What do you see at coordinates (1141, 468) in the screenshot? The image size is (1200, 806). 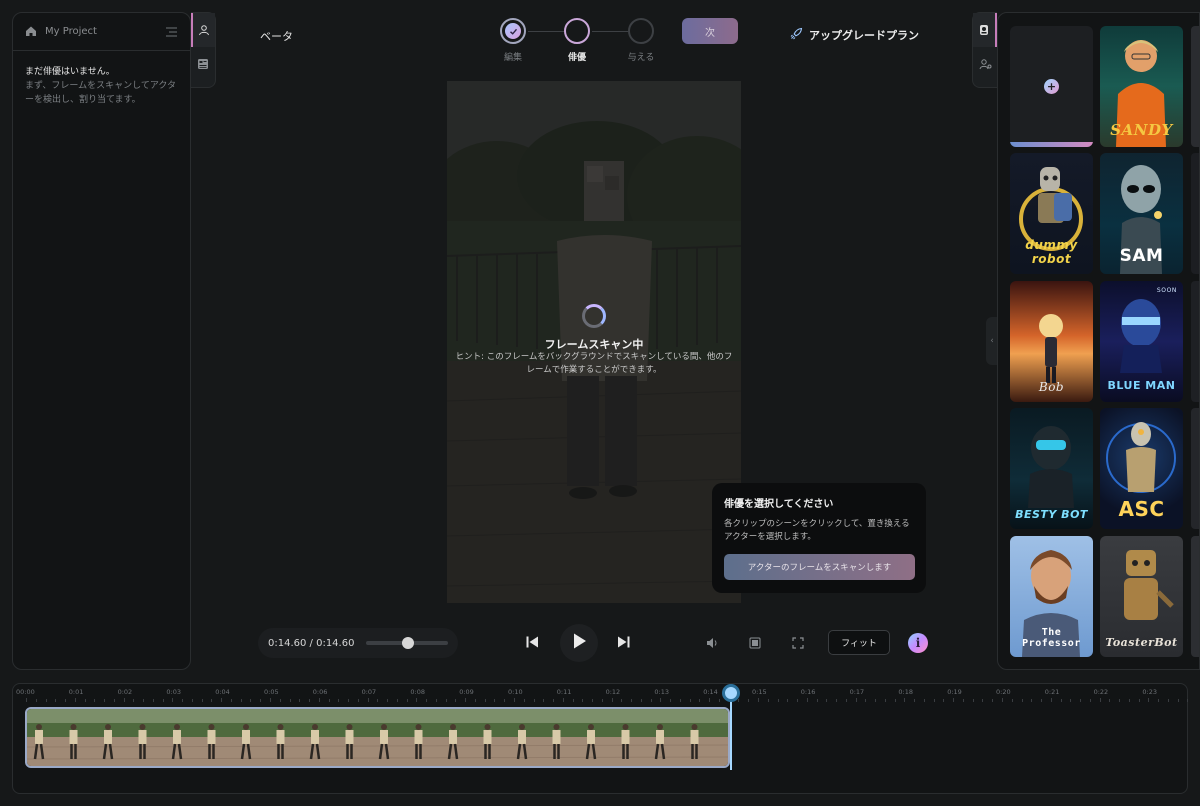 I see `actor-card-asc: ASC` at bounding box center [1141, 468].